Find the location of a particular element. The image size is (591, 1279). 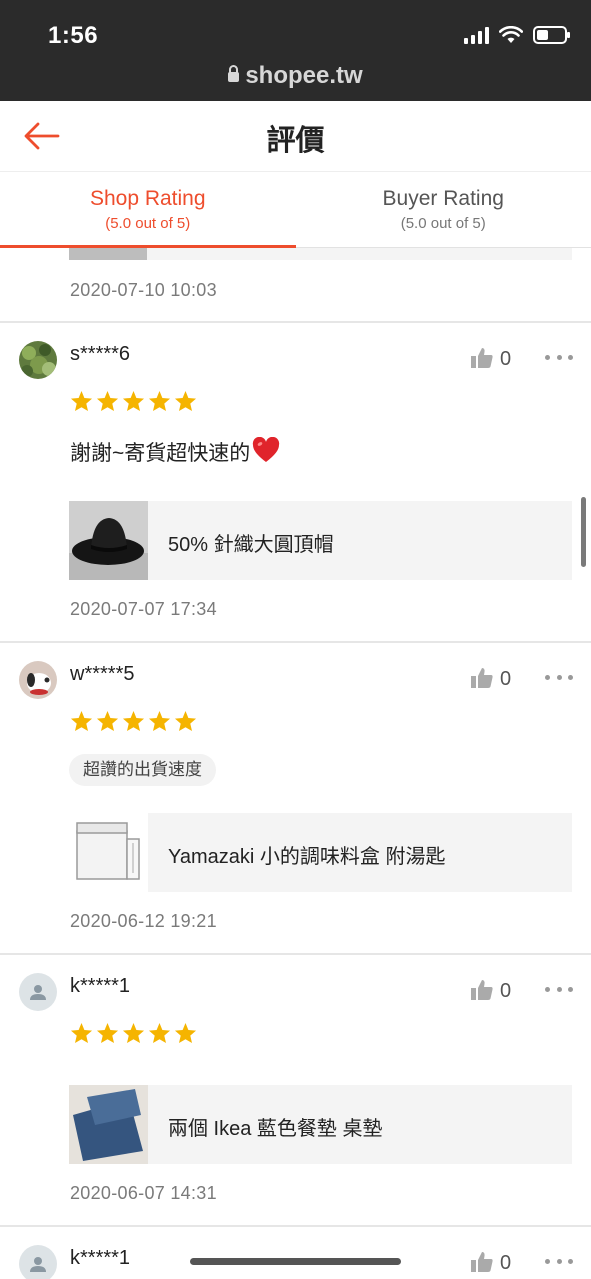

lock-icon is located at coordinates (234, 73).